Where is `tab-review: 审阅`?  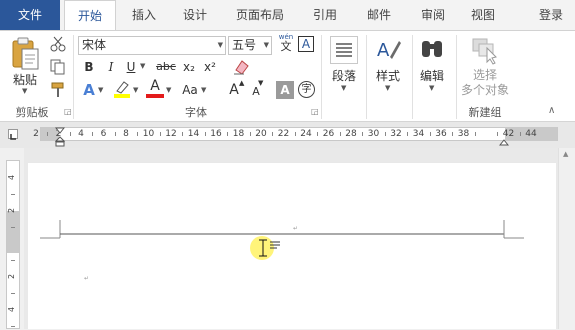 tab-review: 审阅 is located at coordinates (433, 15).